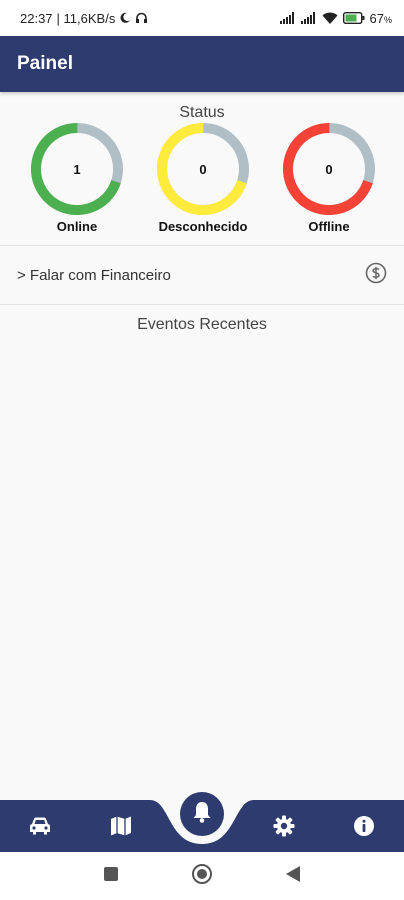 This screenshot has width=404, height=900. I want to click on nav-vehicles, so click(40, 828).